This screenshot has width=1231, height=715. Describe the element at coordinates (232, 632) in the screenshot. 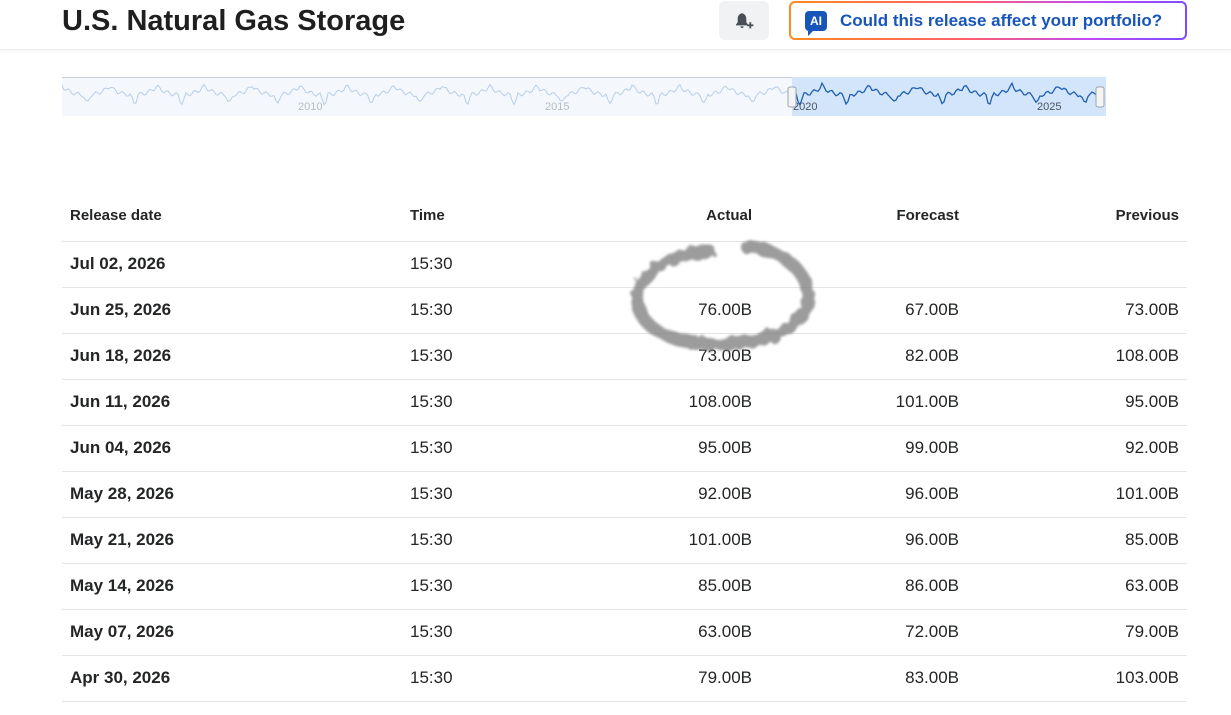

I see `release-date-cell: May 07, 2026` at that location.